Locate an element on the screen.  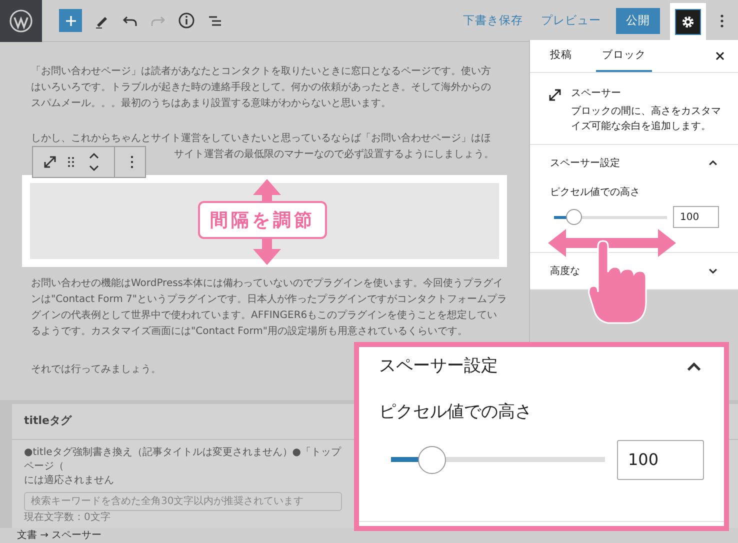
text-line: それでは行ってみましょう。 is located at coordinates (96, 370).